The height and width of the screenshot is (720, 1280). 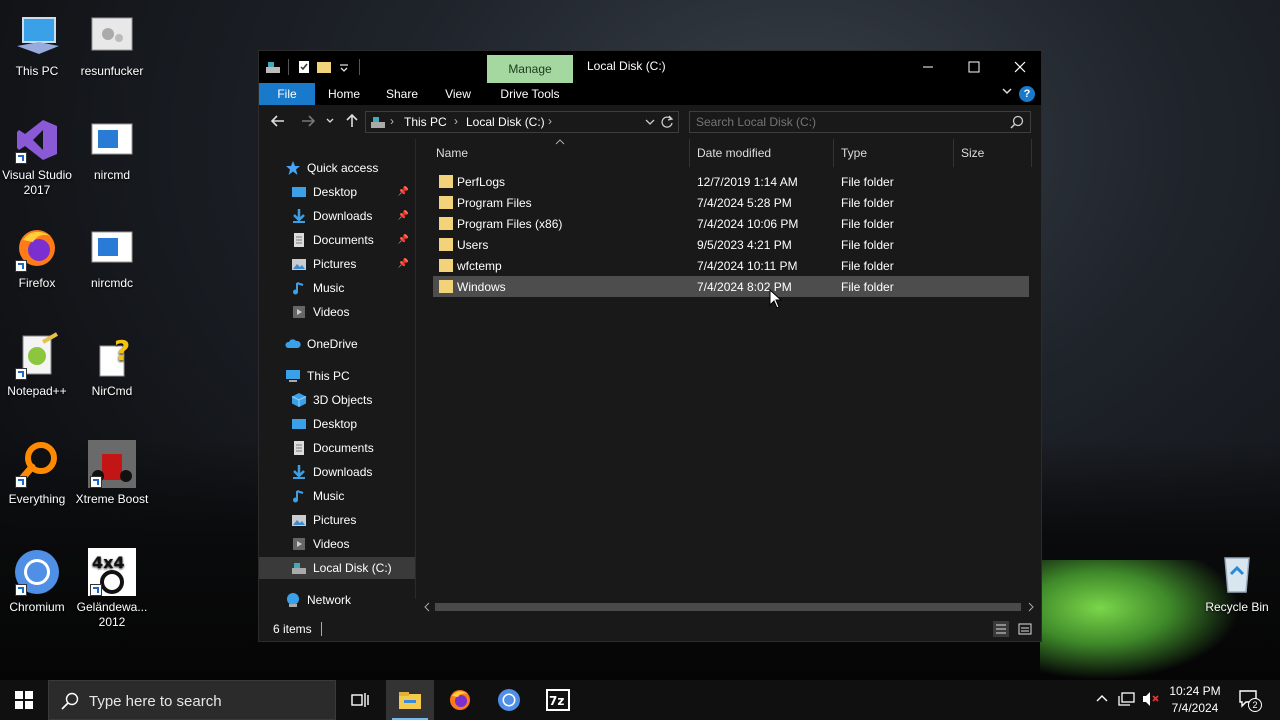 What do you see at coordinates (337, 168) in the screenshot?
I see `nav-quick-access: Quick access` at bounding box center [337, 168].